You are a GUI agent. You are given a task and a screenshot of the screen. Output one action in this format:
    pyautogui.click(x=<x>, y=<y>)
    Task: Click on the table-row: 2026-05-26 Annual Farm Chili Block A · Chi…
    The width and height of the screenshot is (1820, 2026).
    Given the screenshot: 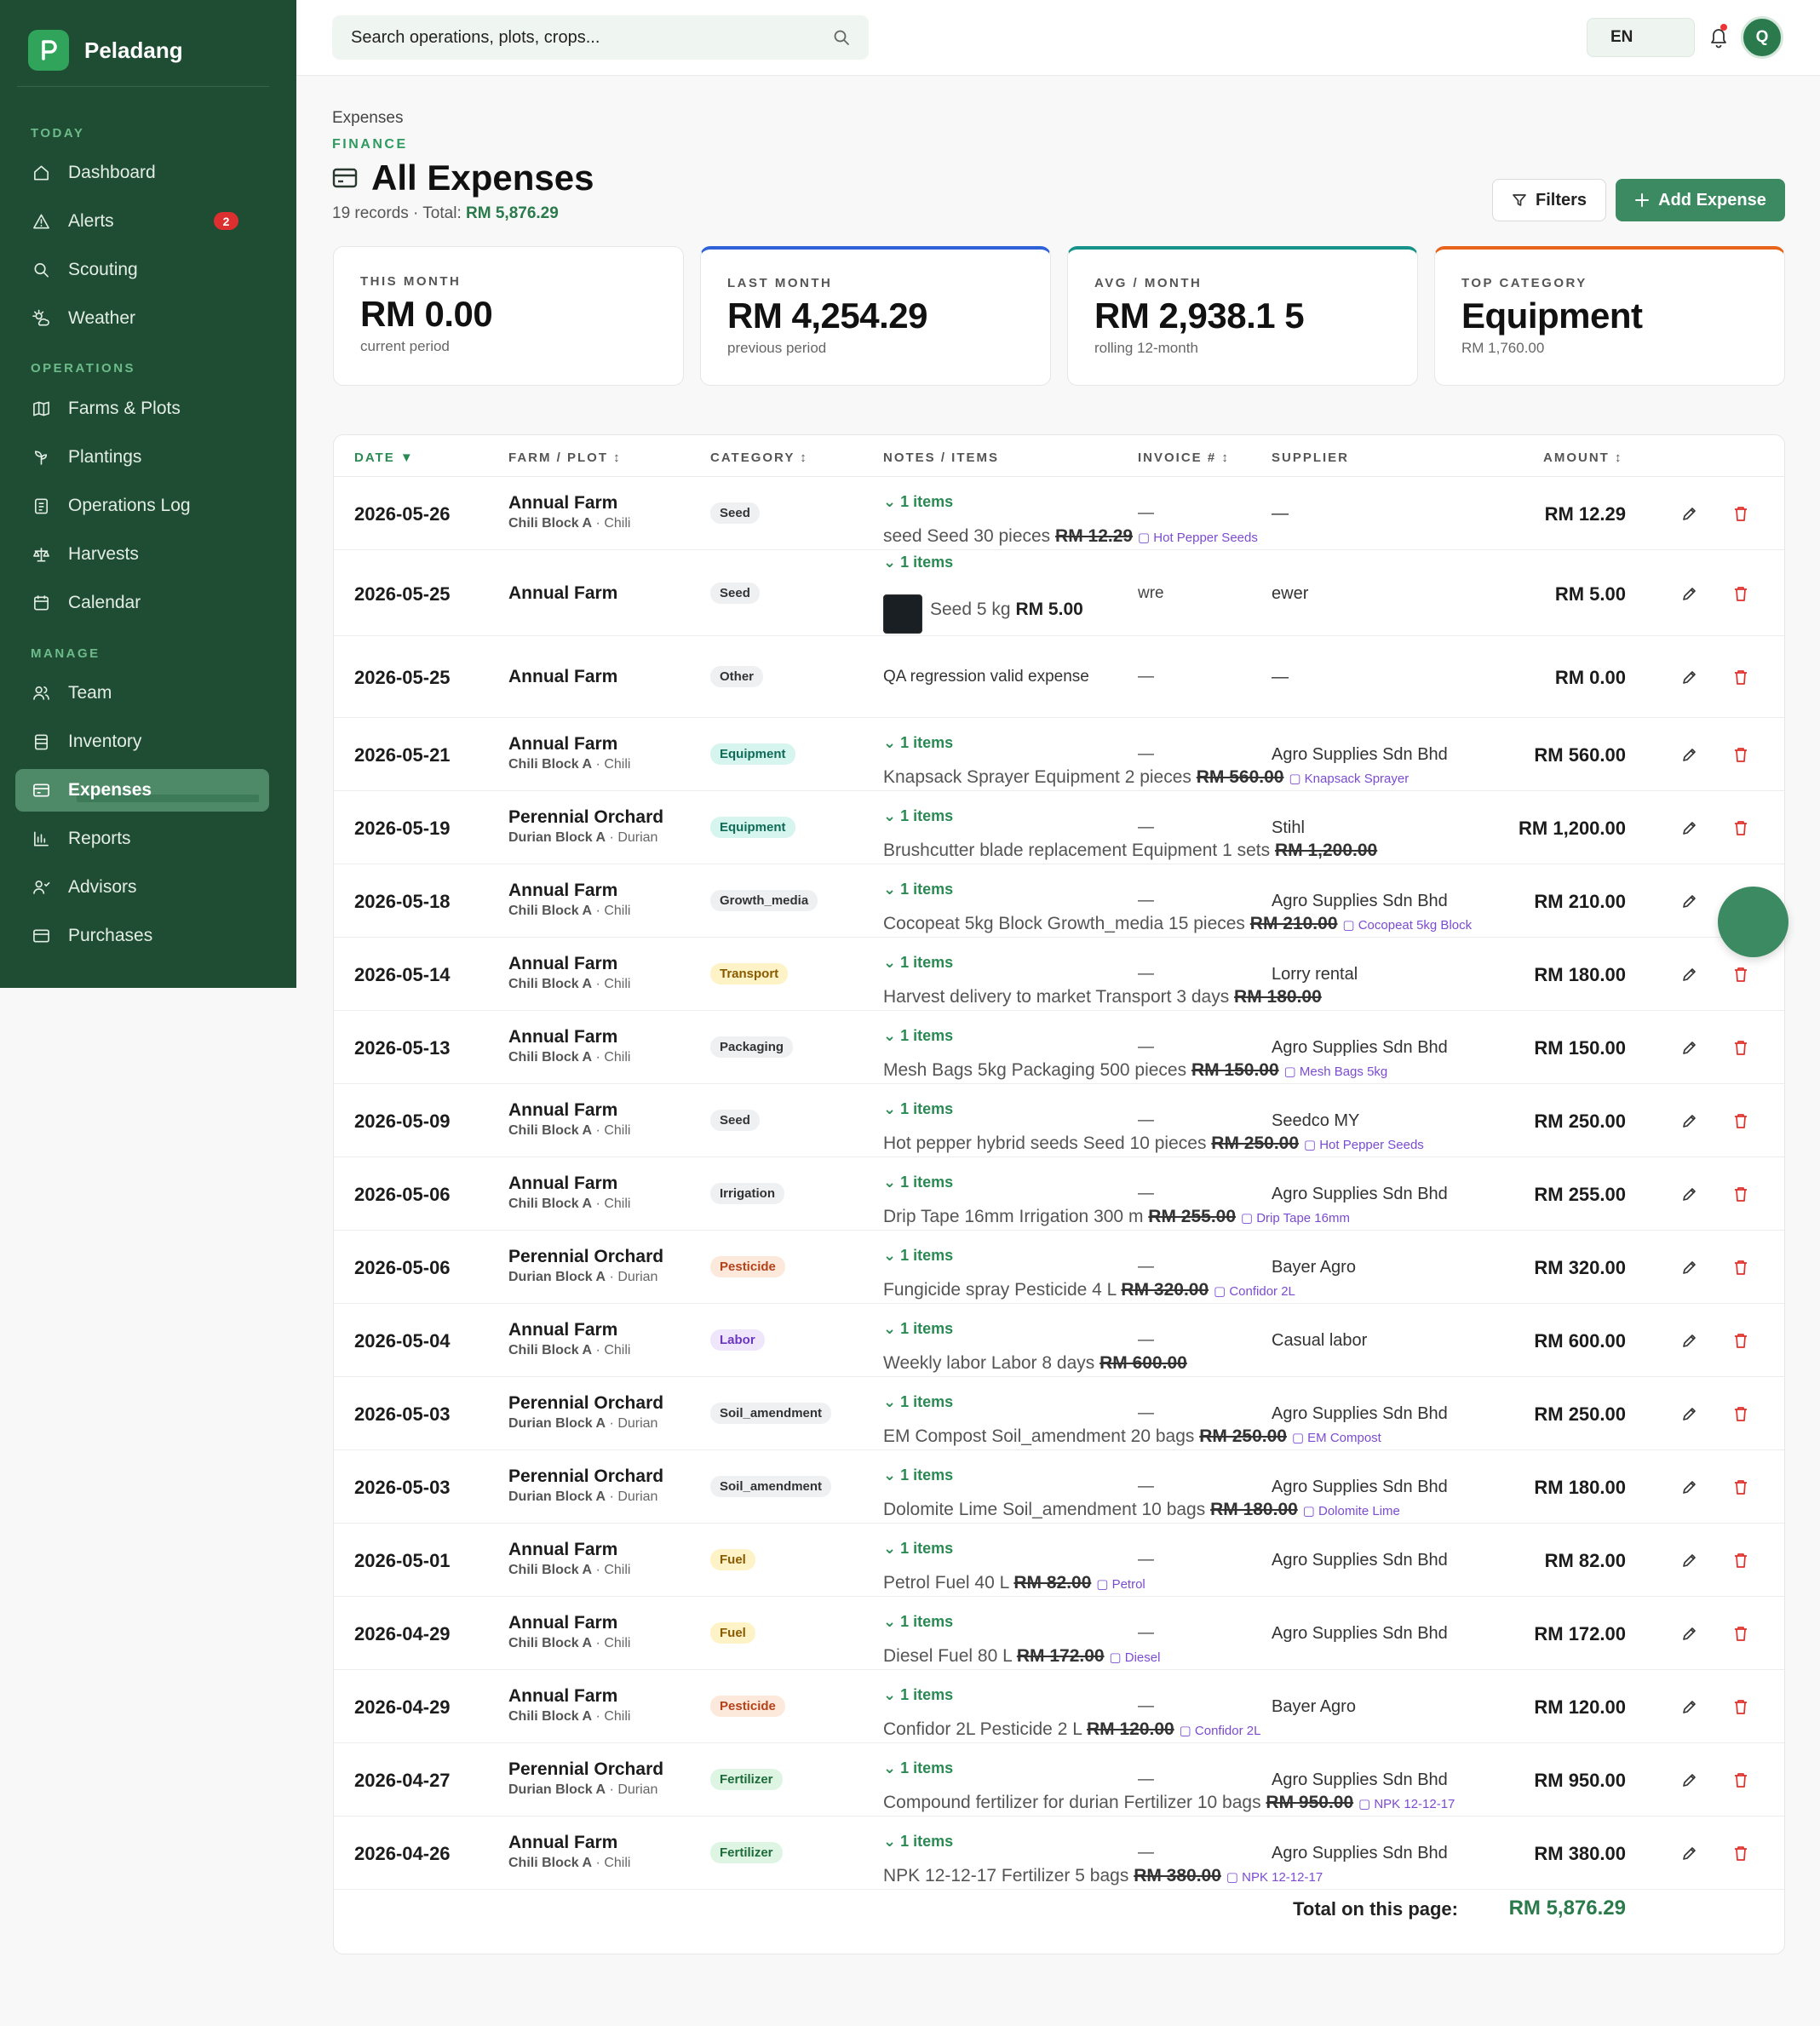 What is the action you would take?
    pyautogui.click(x=1059, y=513)
    